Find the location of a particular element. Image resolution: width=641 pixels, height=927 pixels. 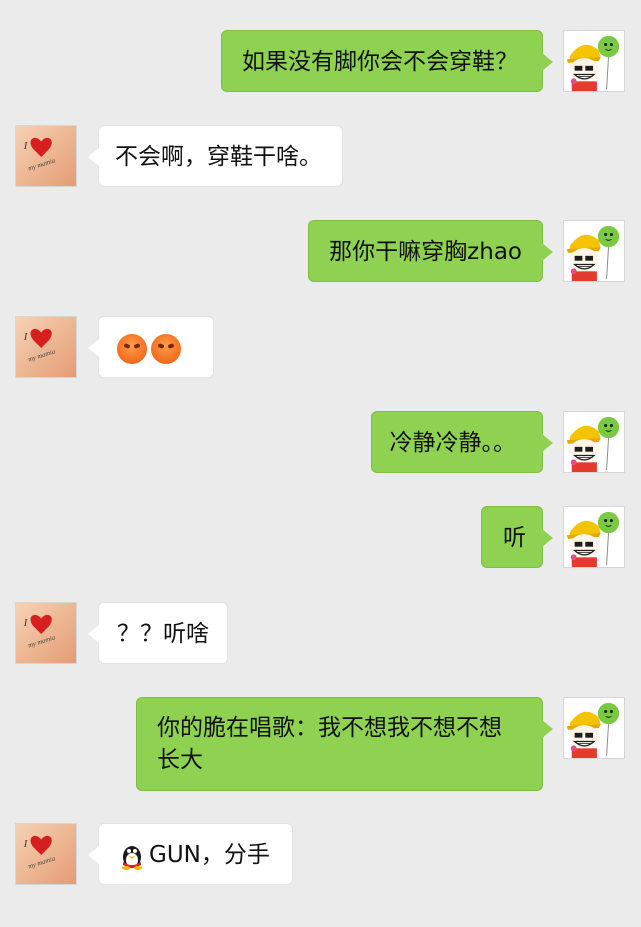

message-row: 听 is located at coordinates (320, 538).